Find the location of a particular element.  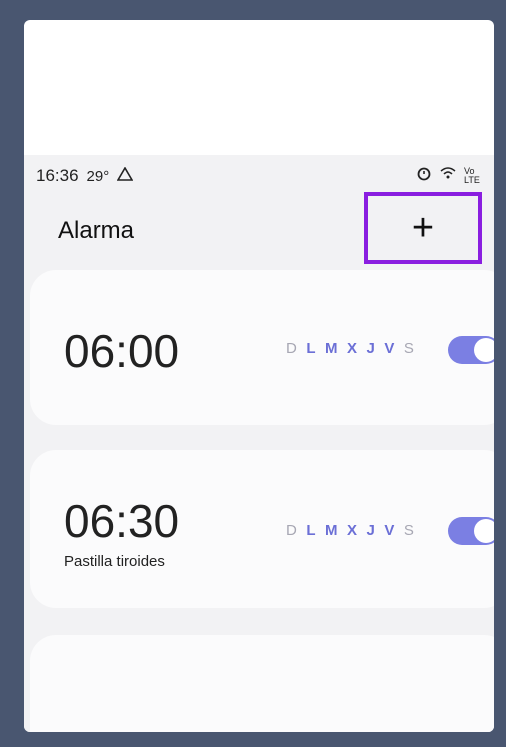

more-options-button: ⋮ is located at coordinates (490, 229).